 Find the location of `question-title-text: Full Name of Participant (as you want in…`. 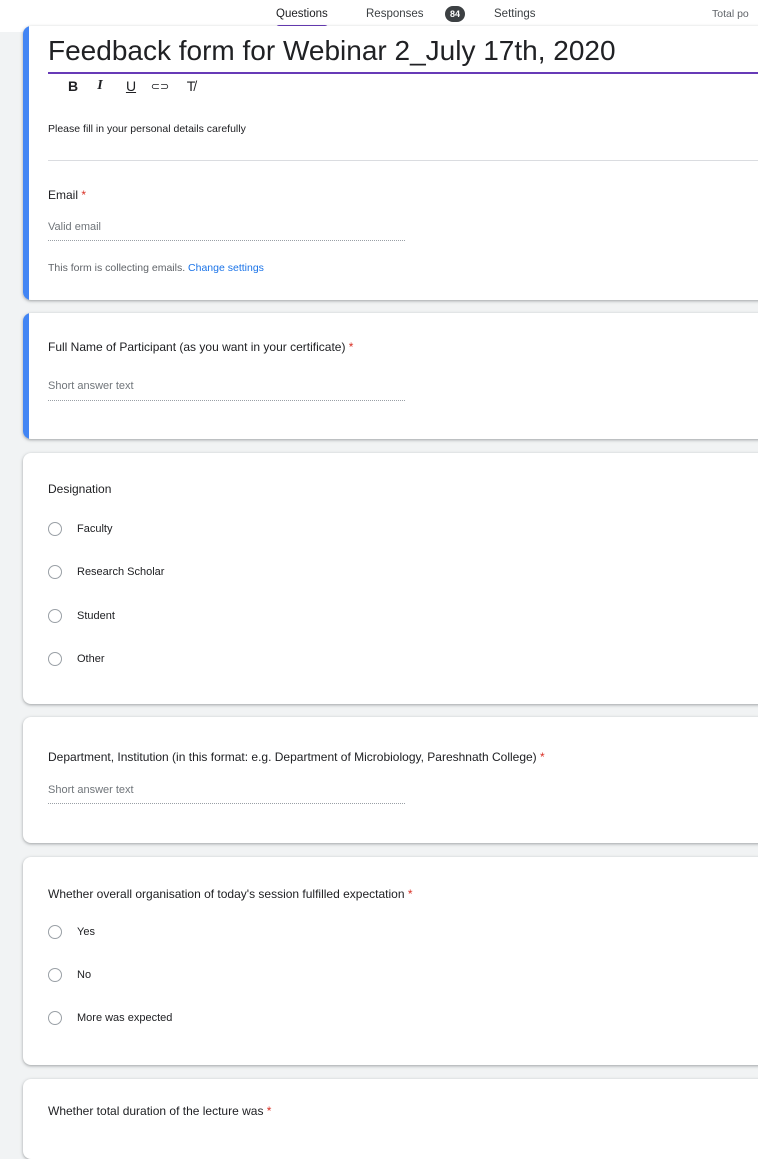

question-title-text: Full Name of Participant (as you want in… is located at coordinates (197, 347).